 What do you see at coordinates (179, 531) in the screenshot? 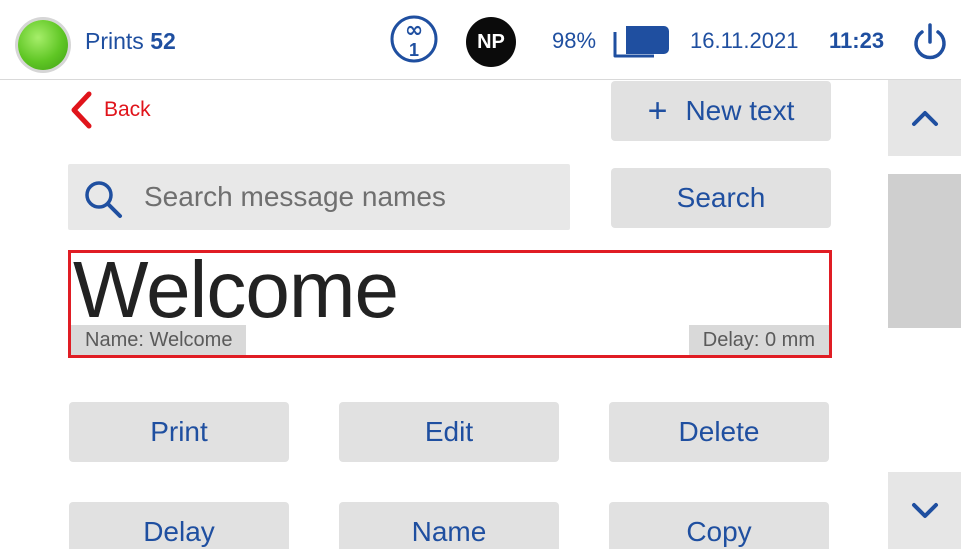
I see `delay-button-label: Delay` at bounding box center [179, 531].